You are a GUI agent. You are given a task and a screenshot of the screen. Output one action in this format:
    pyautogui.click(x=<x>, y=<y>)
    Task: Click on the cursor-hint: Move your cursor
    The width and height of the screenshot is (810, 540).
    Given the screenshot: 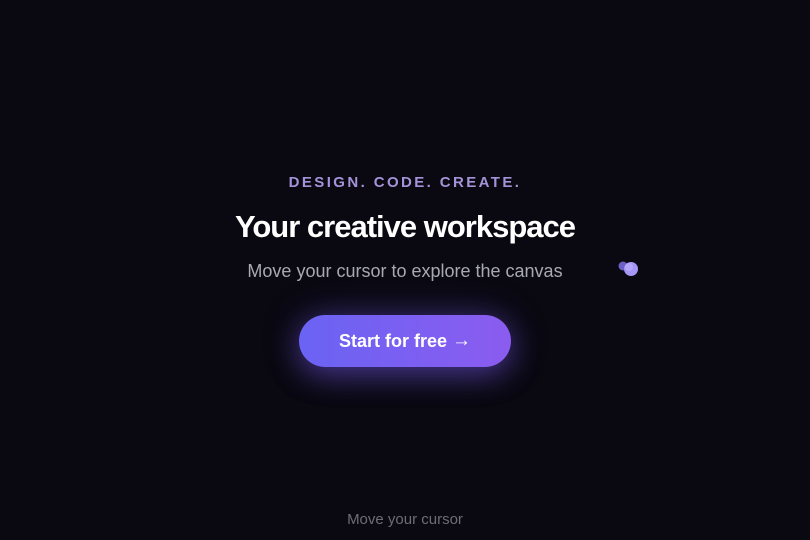 What is the action you would take?
    pyautogui.click(x=405, y=519)
    